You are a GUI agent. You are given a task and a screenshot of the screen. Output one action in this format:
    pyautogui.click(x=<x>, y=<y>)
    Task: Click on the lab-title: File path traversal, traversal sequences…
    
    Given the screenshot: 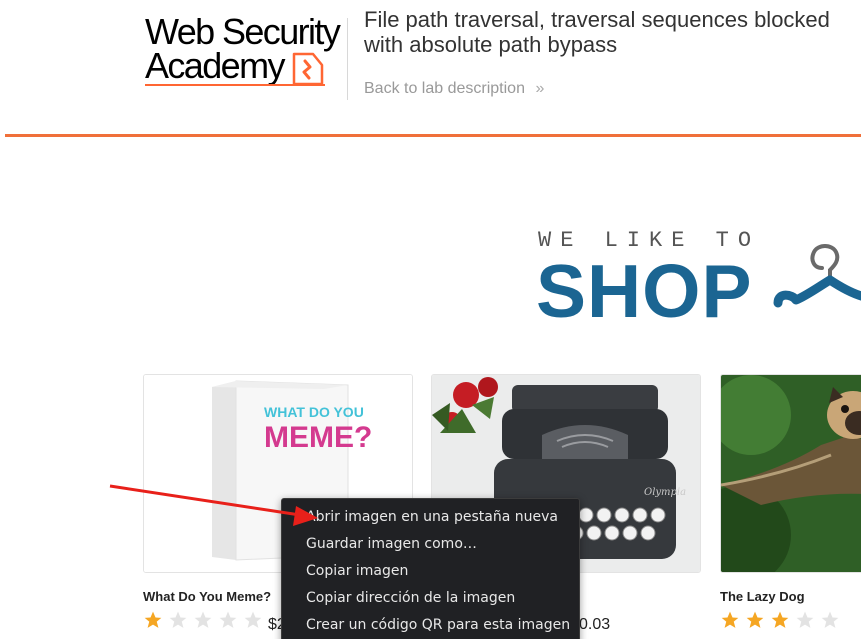 What is the action you would take?
    pyautogui.click(x=597, y=32)
    